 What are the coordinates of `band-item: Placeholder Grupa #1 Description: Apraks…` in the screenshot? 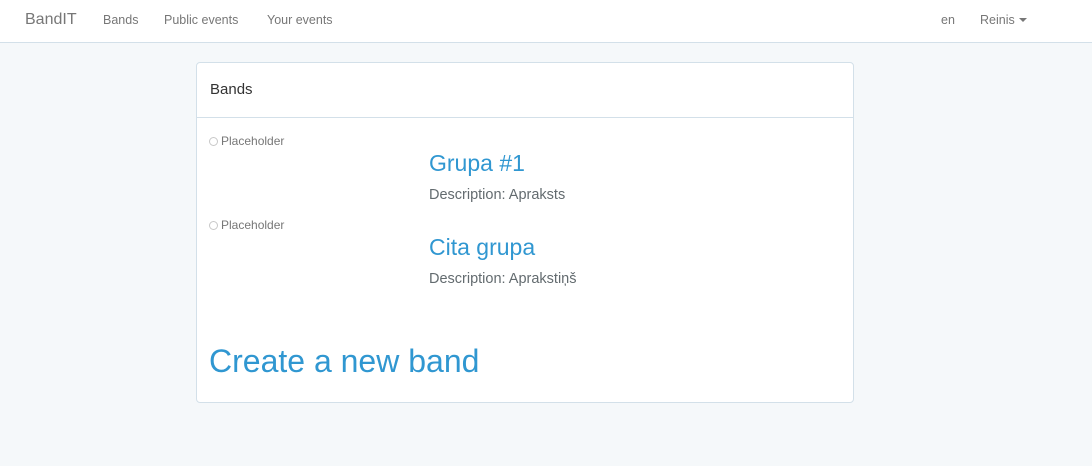 It's located at (525, 172).